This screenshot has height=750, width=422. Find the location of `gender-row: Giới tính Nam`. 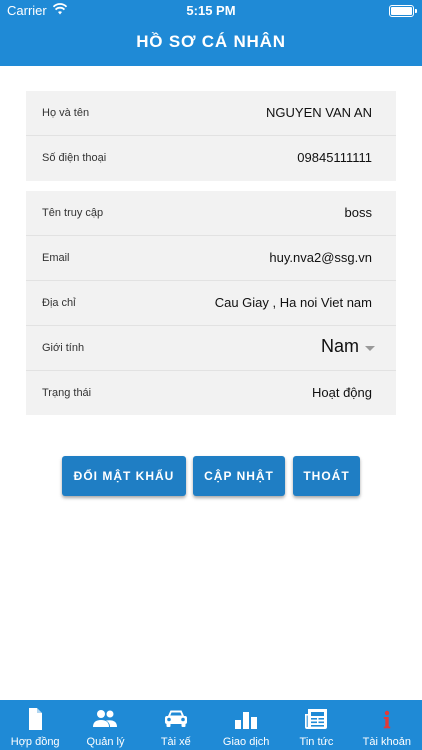

gender-row: Giới tính Nam is located at coordinates (211, 348).